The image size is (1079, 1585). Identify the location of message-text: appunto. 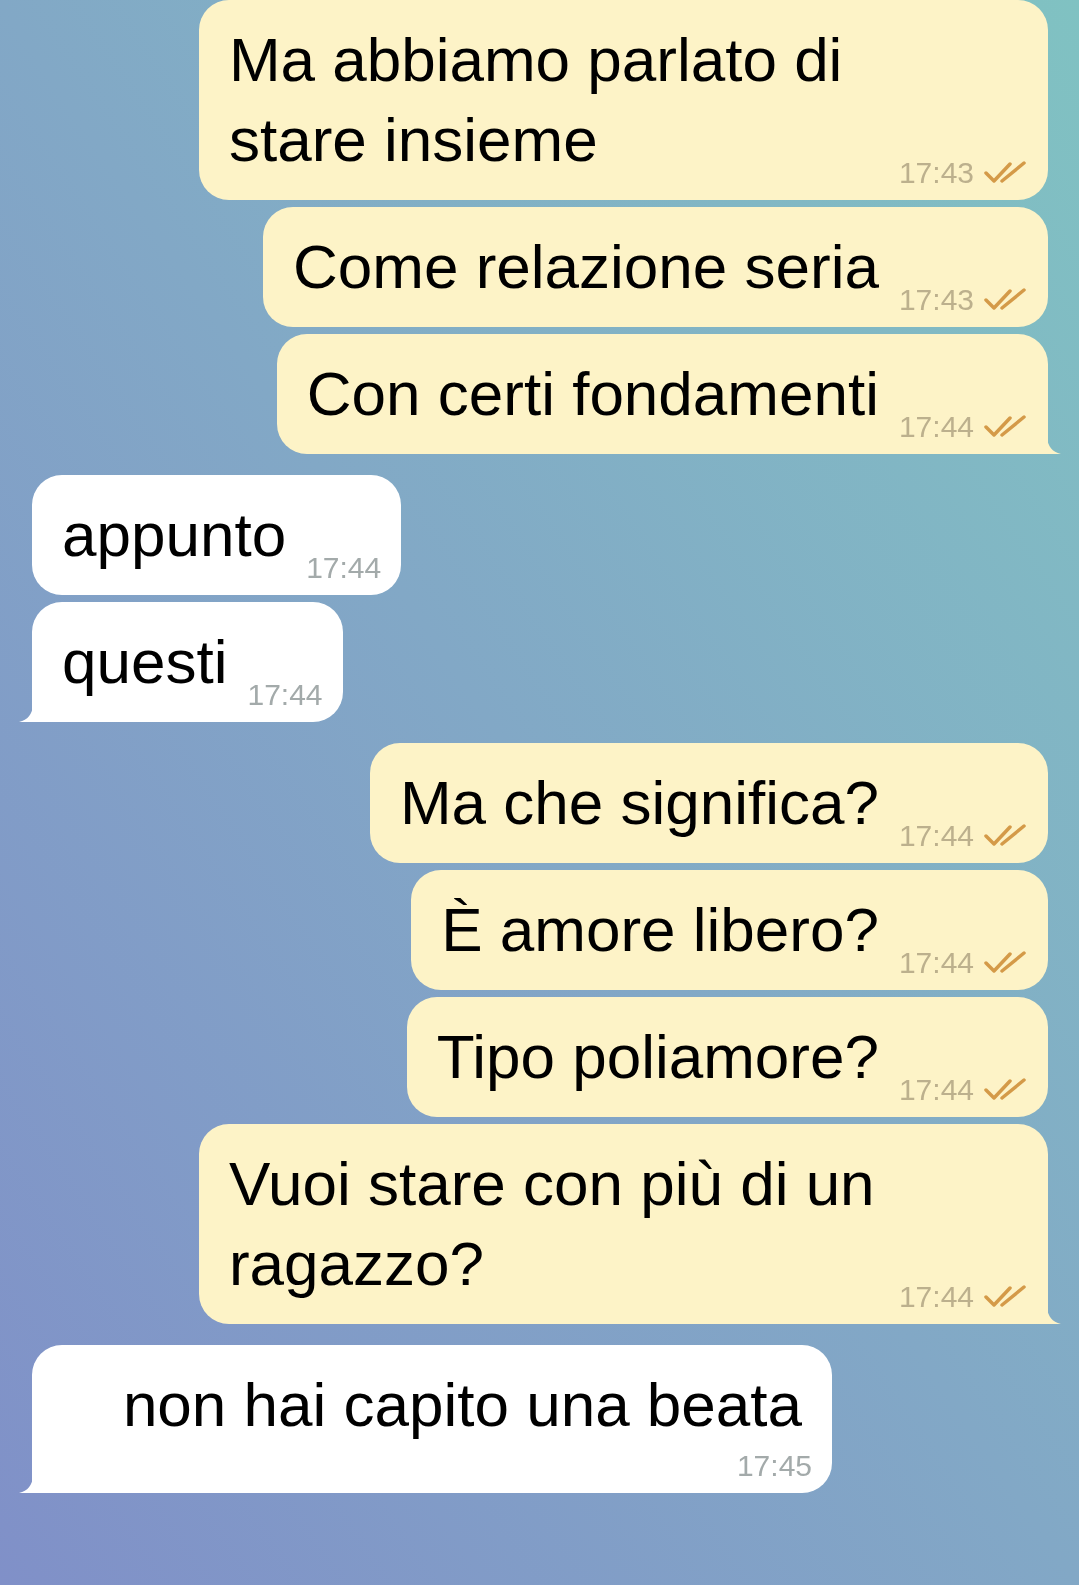
(174, 535).